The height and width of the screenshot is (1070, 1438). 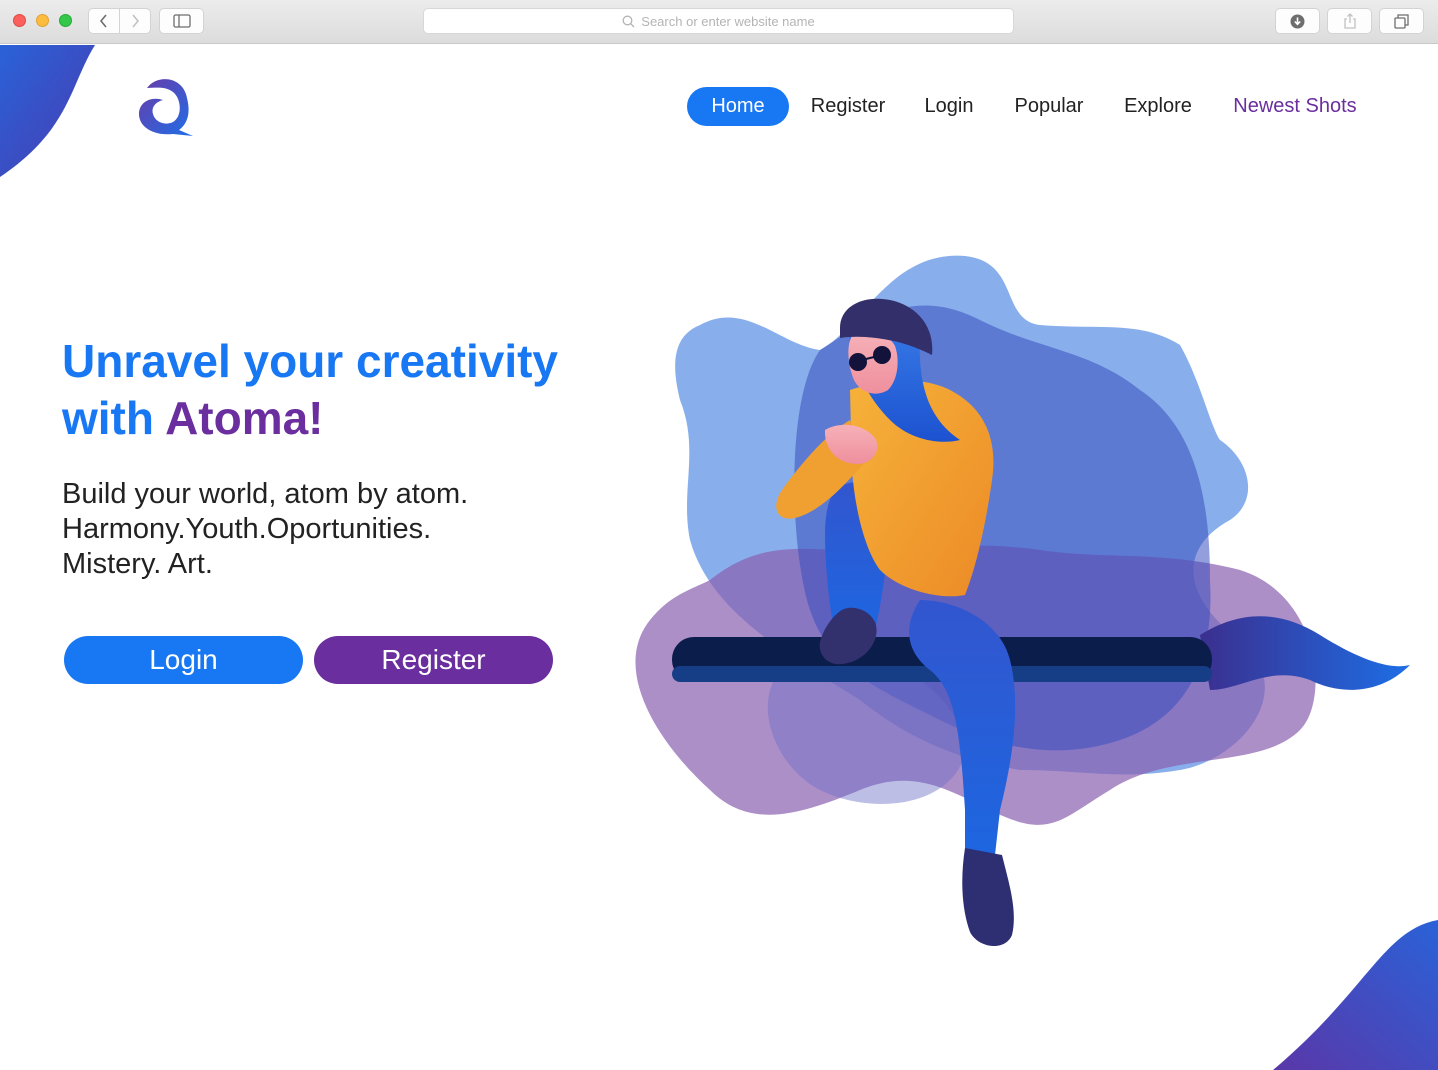 I want to click on chevron-left-icon, so click(x=103, y=21).